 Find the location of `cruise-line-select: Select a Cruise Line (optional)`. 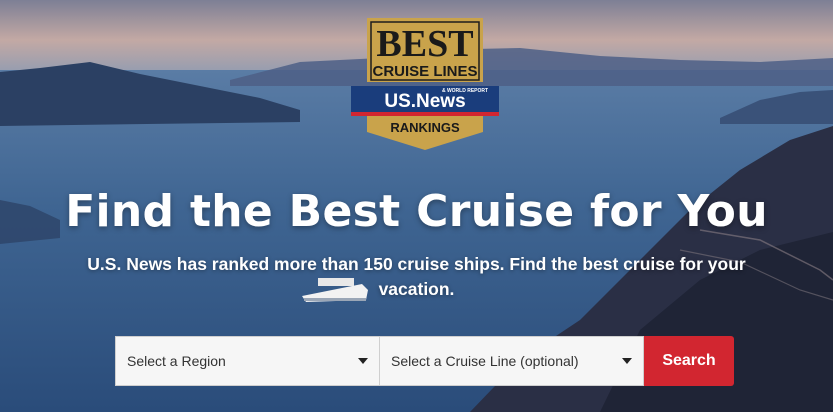

cruise-line-select: Select a Cruise Line (optional) is located at coordinates (512, 361).